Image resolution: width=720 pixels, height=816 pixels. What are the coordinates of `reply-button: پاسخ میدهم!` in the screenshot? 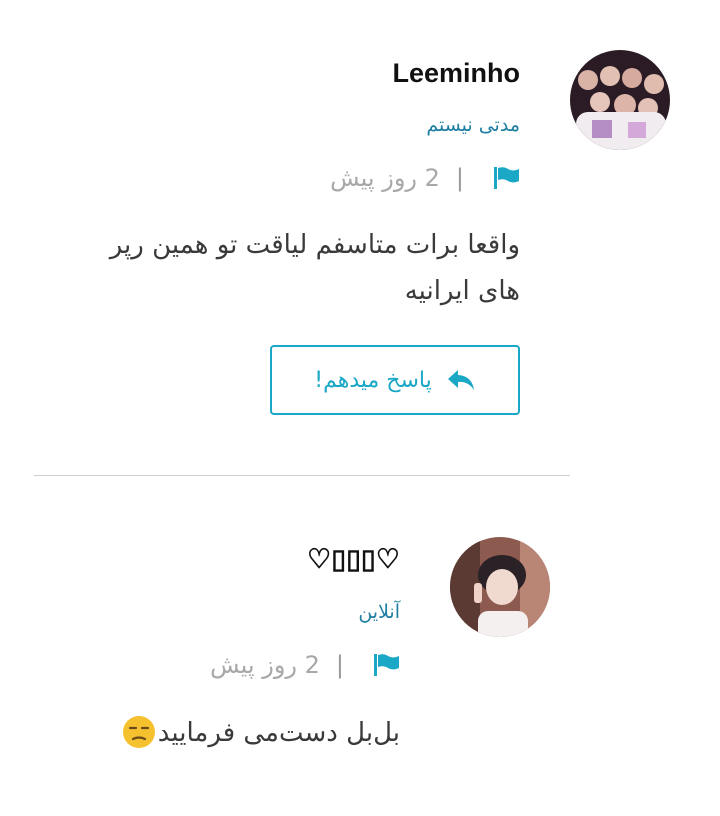 It's located at (395, 380).